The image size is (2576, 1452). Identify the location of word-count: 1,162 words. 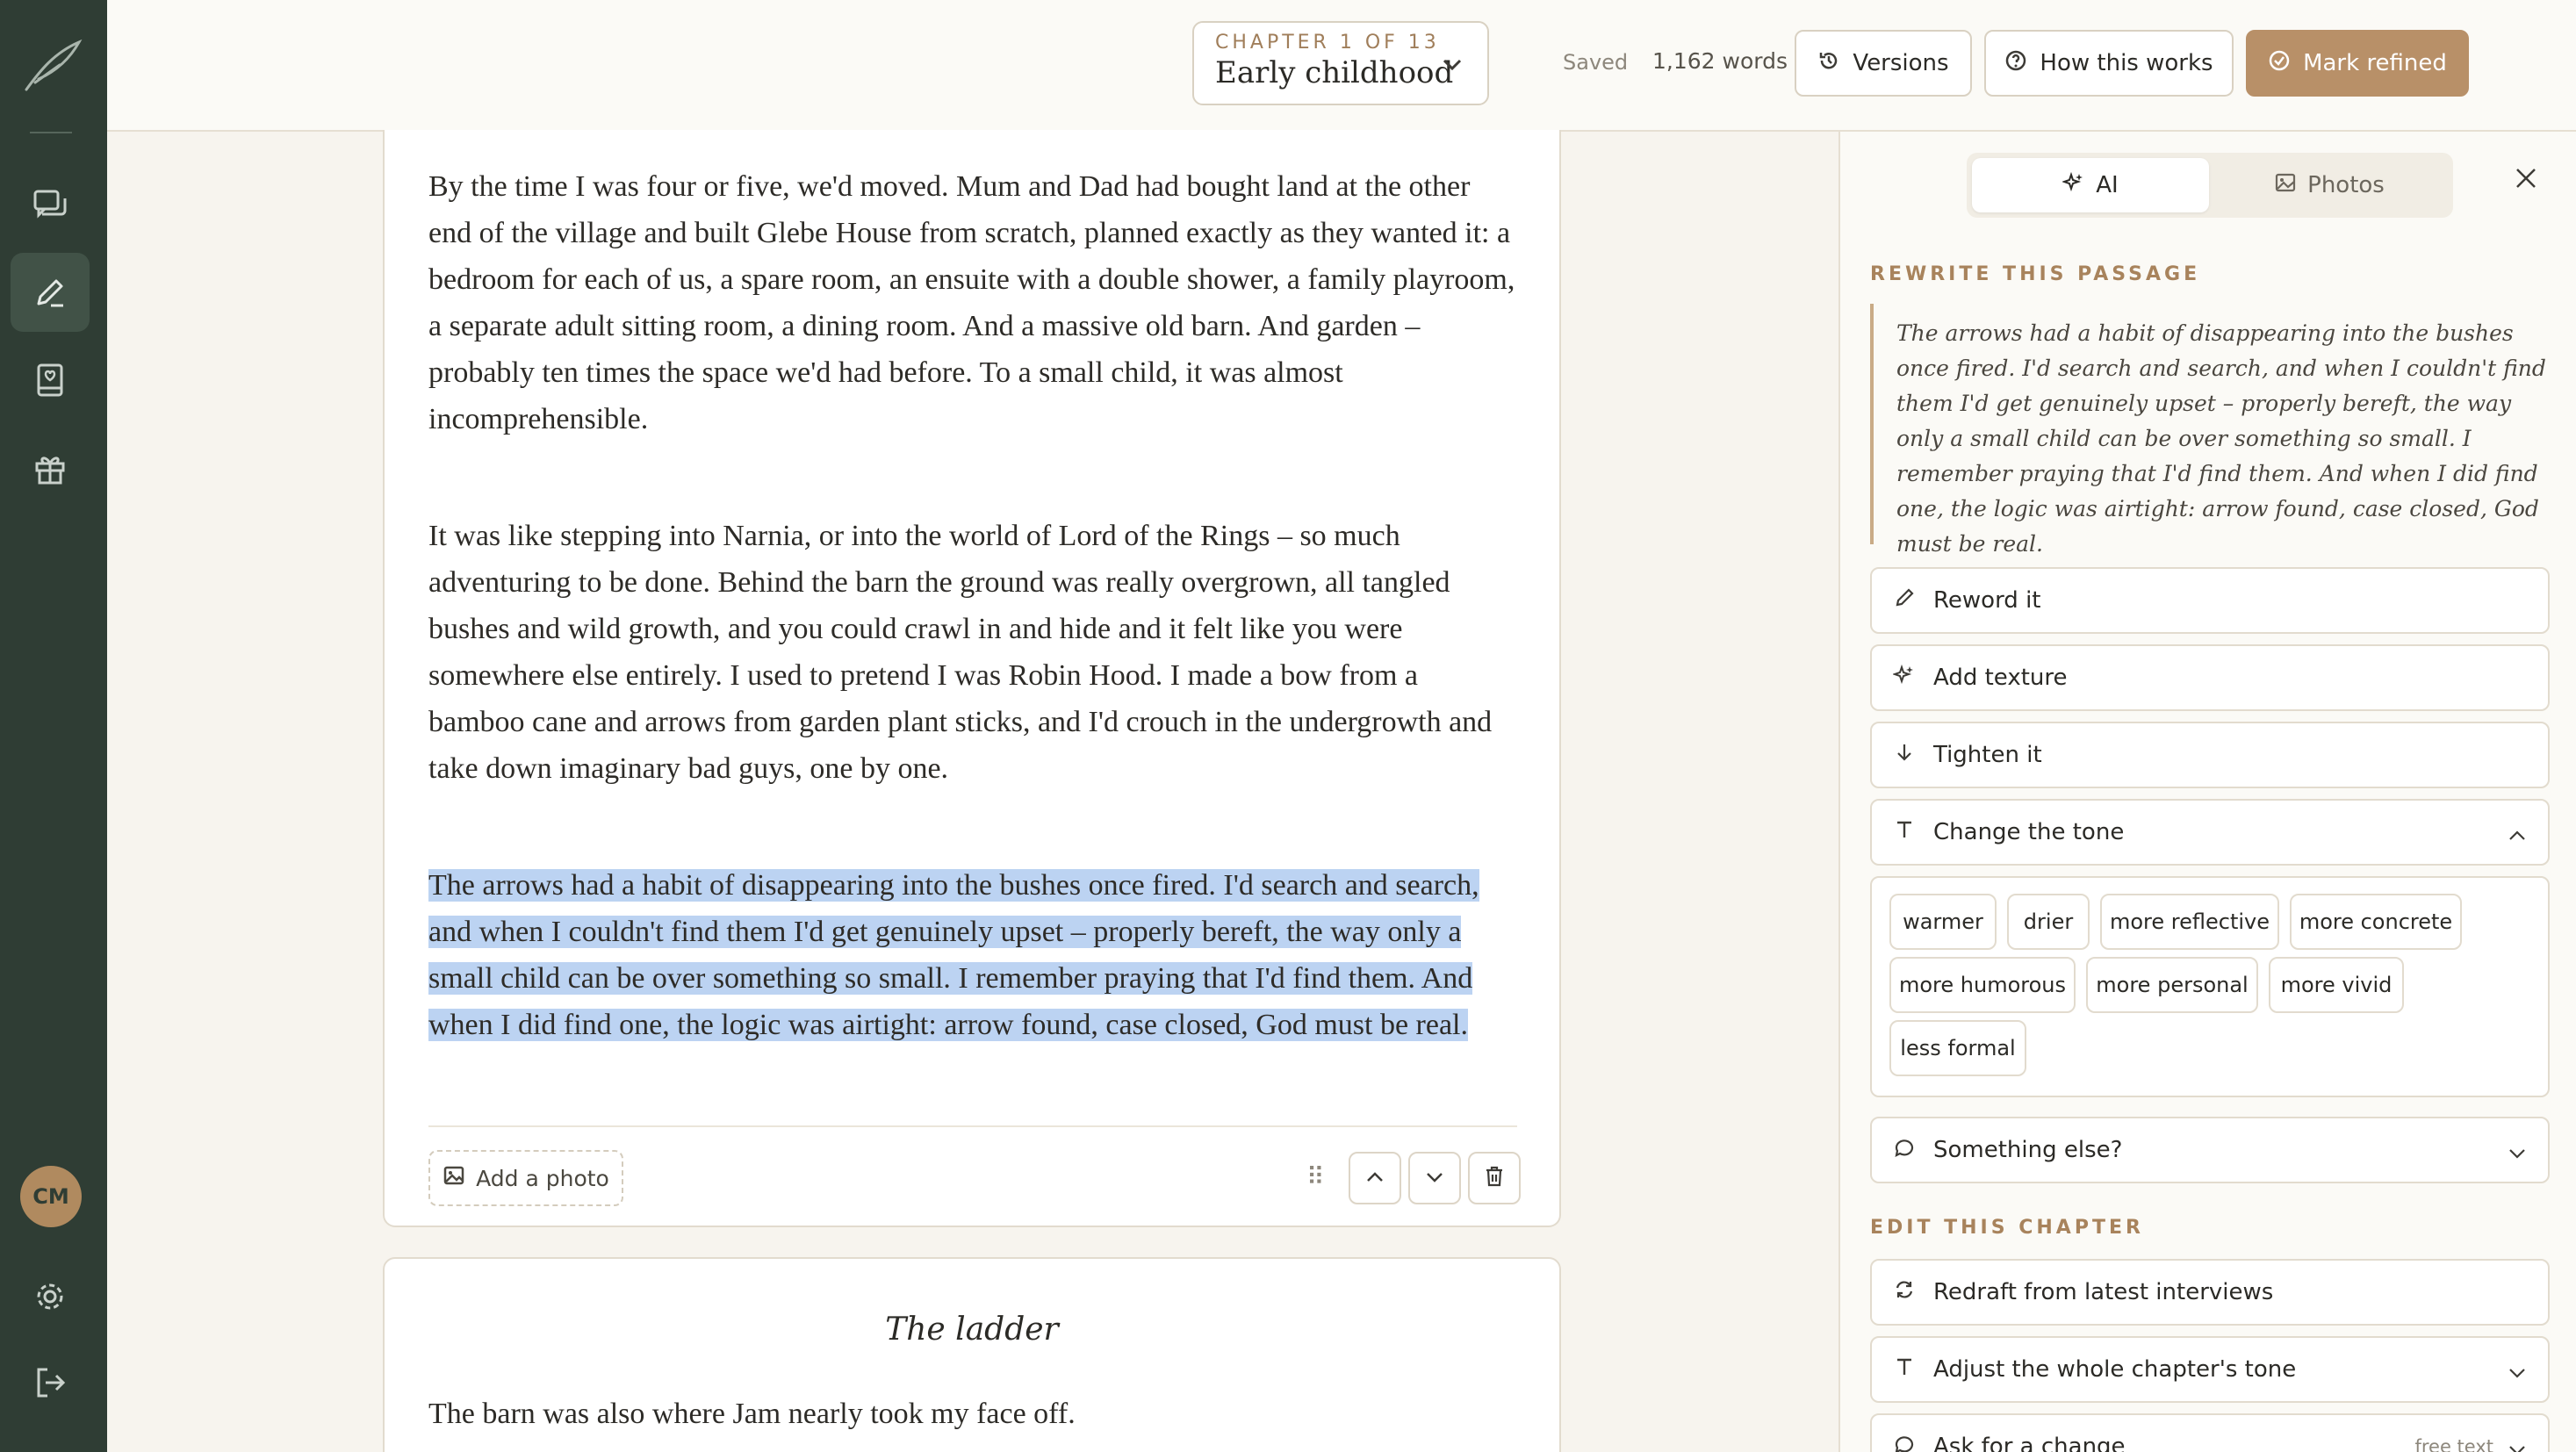
(1720, 61).